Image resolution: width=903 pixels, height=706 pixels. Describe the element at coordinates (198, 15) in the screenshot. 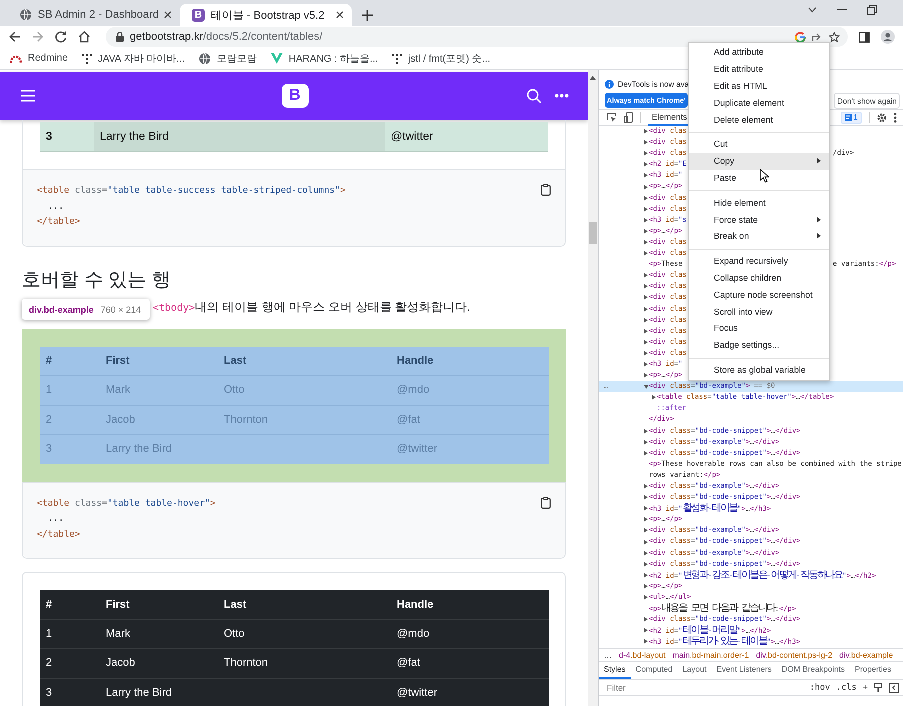

I see `site-logo: B` at that location.